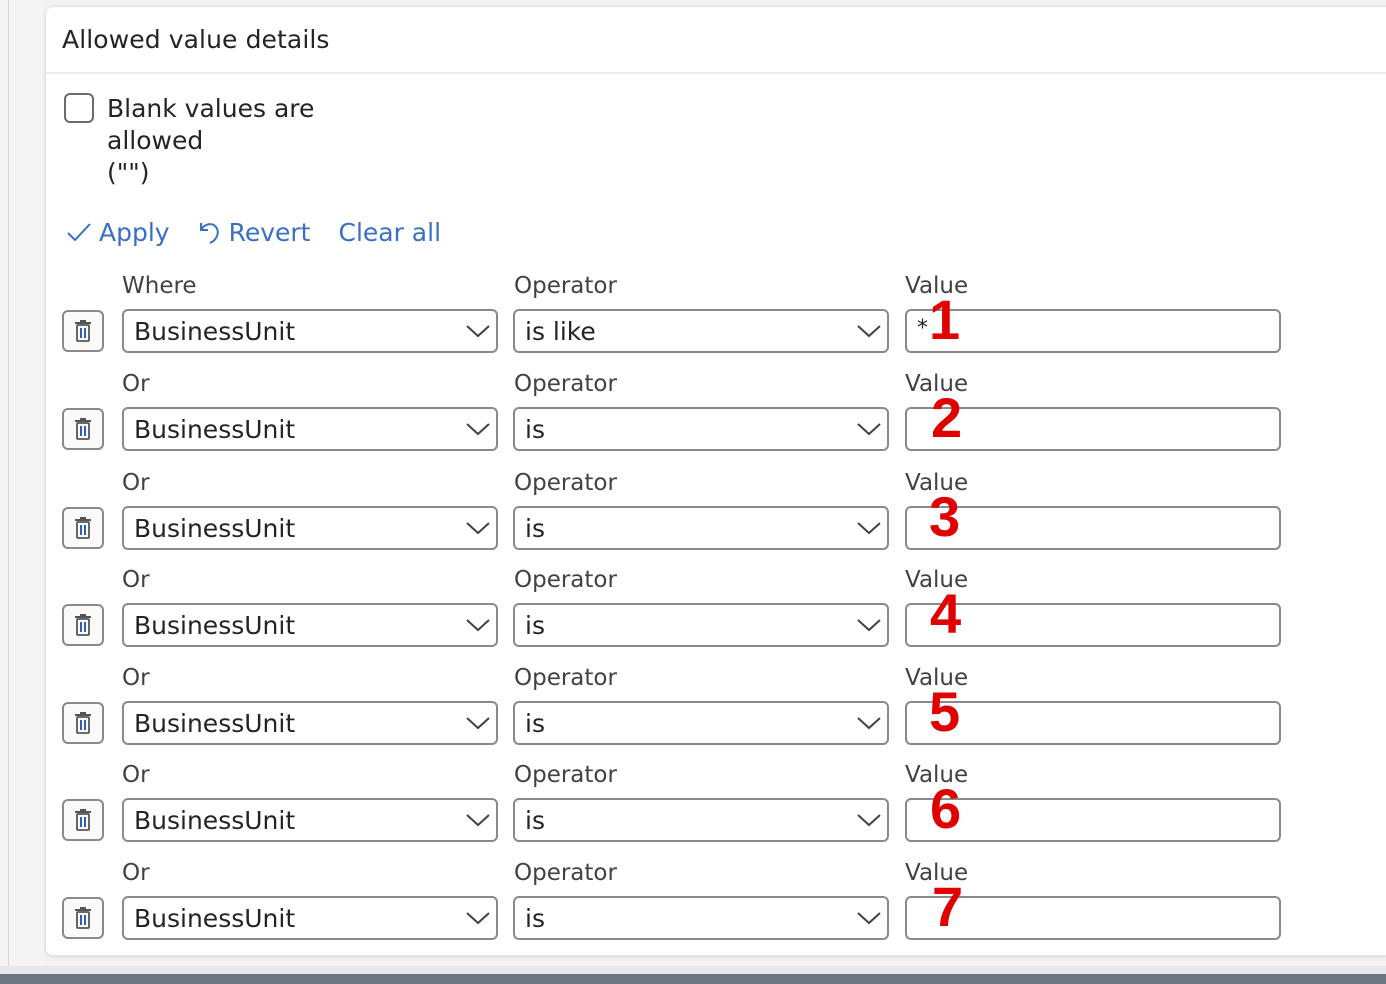 This screenshot has height=984, width=1386. I want to click on value-input: *, so click(1093, 331).